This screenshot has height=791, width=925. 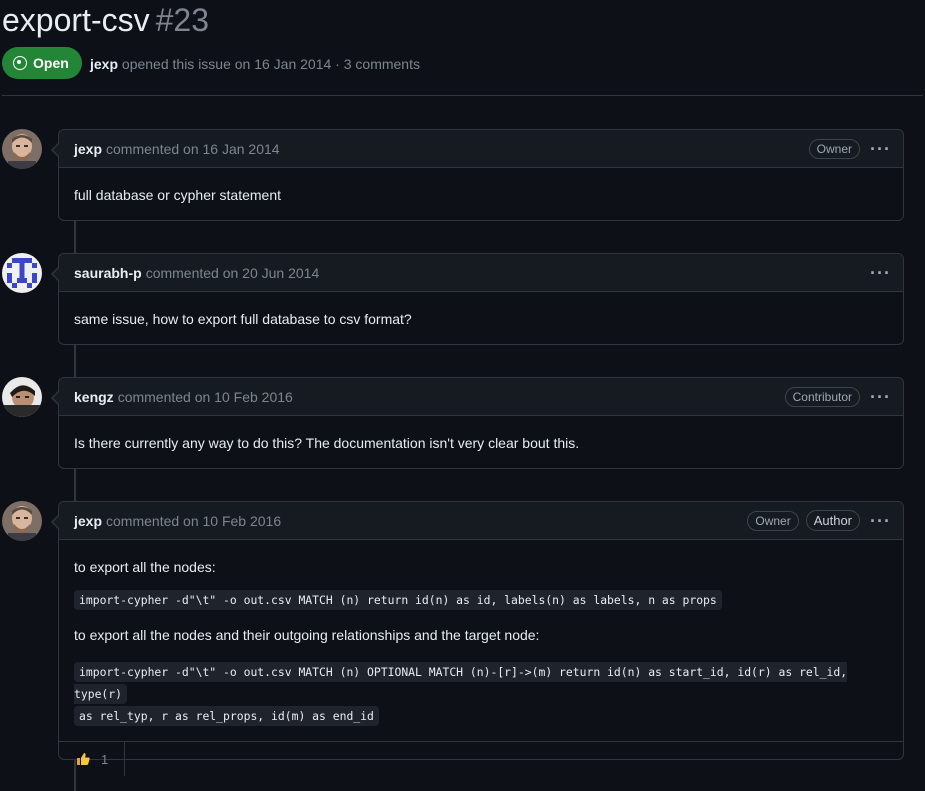 I want to click on reaction-thumbs-up-button: 1, so click(x=92, y=759).